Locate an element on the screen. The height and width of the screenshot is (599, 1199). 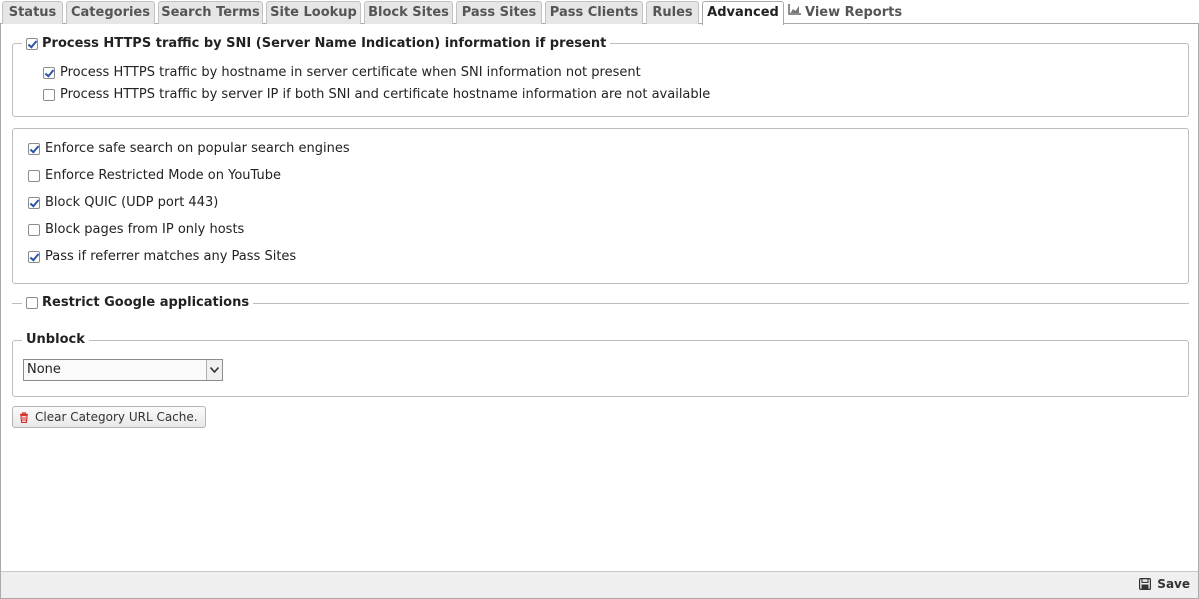
block-quic-option: Block QUIC (UDP port 443) is located at coordinates (123, 203).